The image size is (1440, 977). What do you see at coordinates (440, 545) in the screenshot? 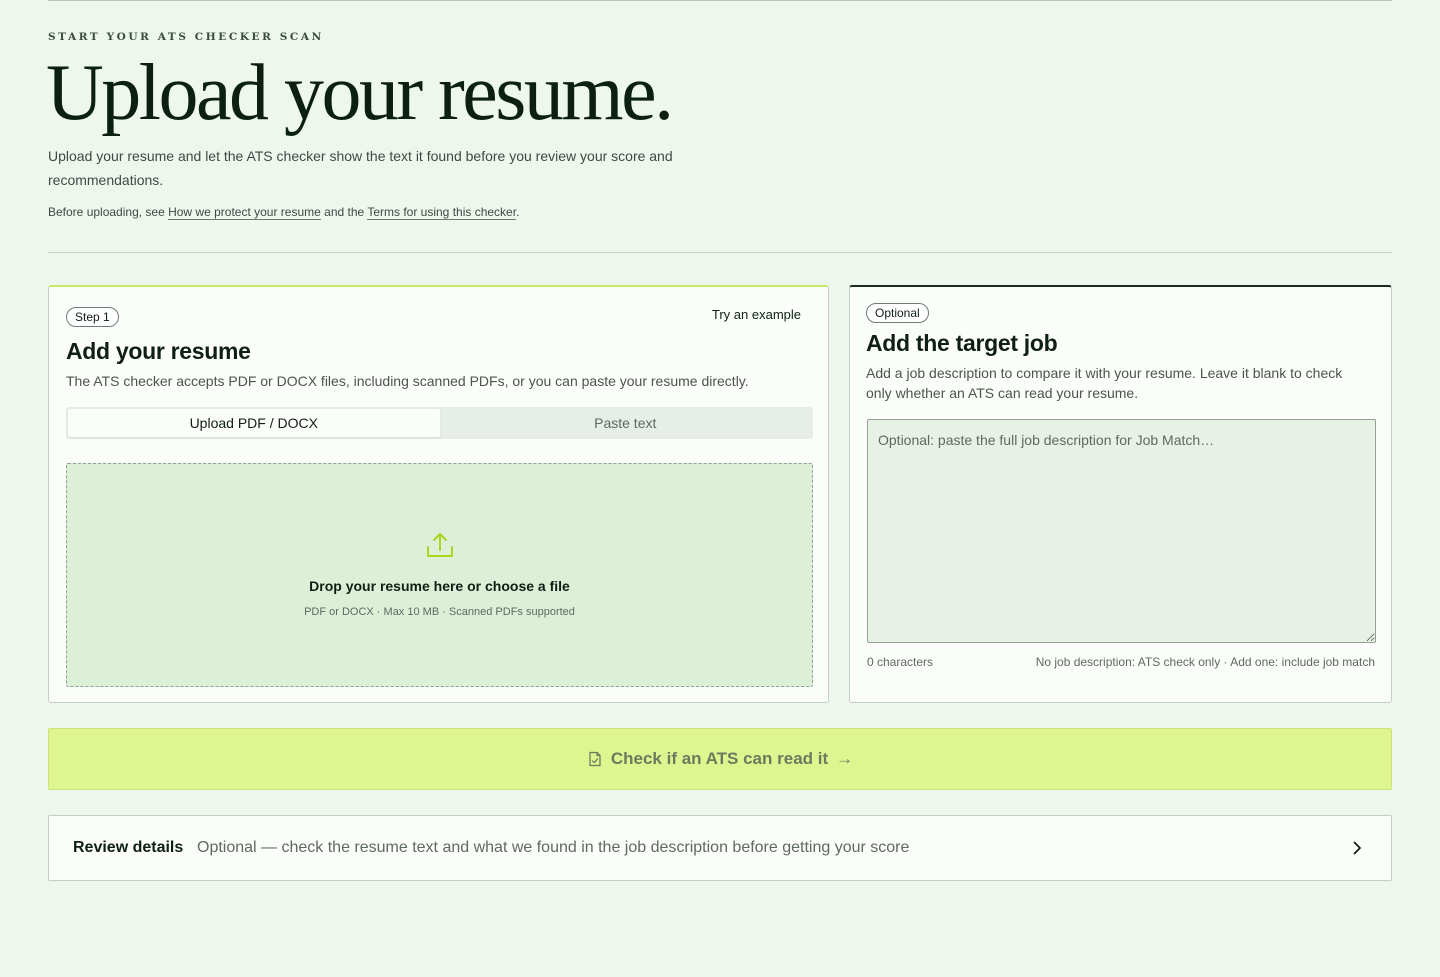
I see `upload-icon` at bounding box center [440, 545].